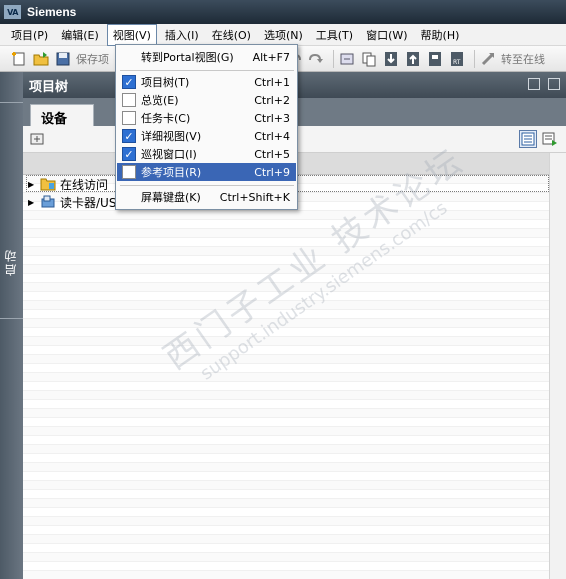 This screenshot has width=566, height=579. I want to click on side-strip: 启动, so click(11, 325).